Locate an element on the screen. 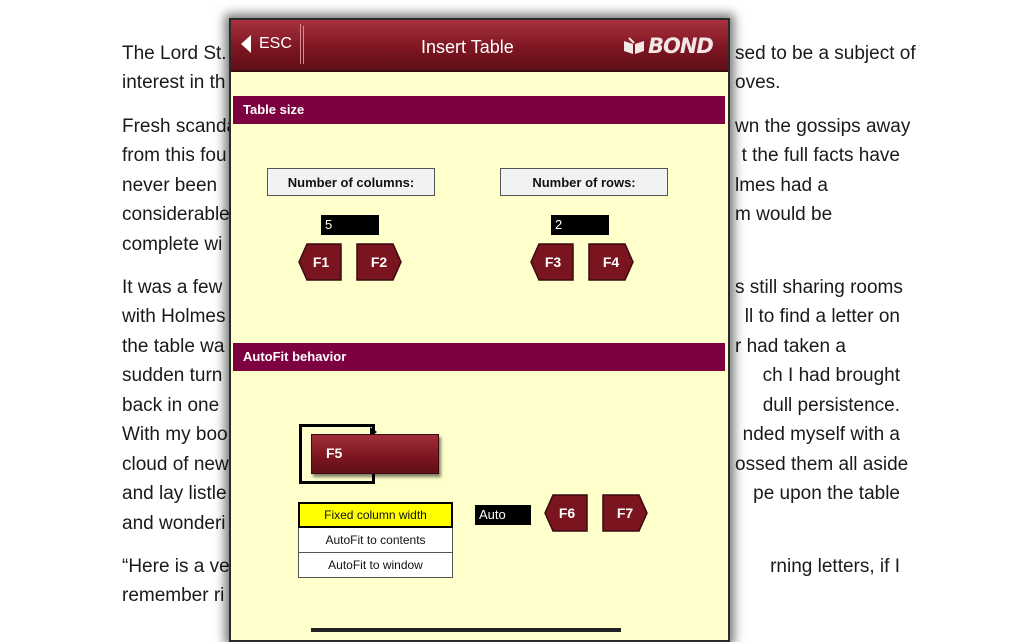 The image size is (1024, 642). f1-decrease-columns-button: F1 is located at coordinates (321, 262).